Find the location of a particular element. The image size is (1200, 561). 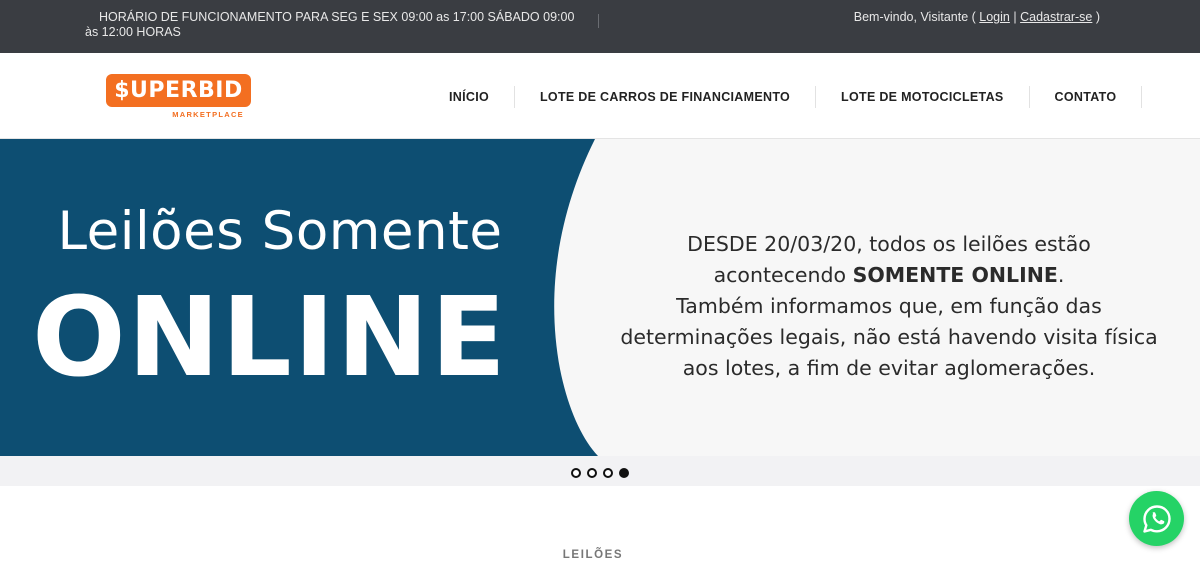

carousel-pagination-bar is located at coordinates (600, 471).